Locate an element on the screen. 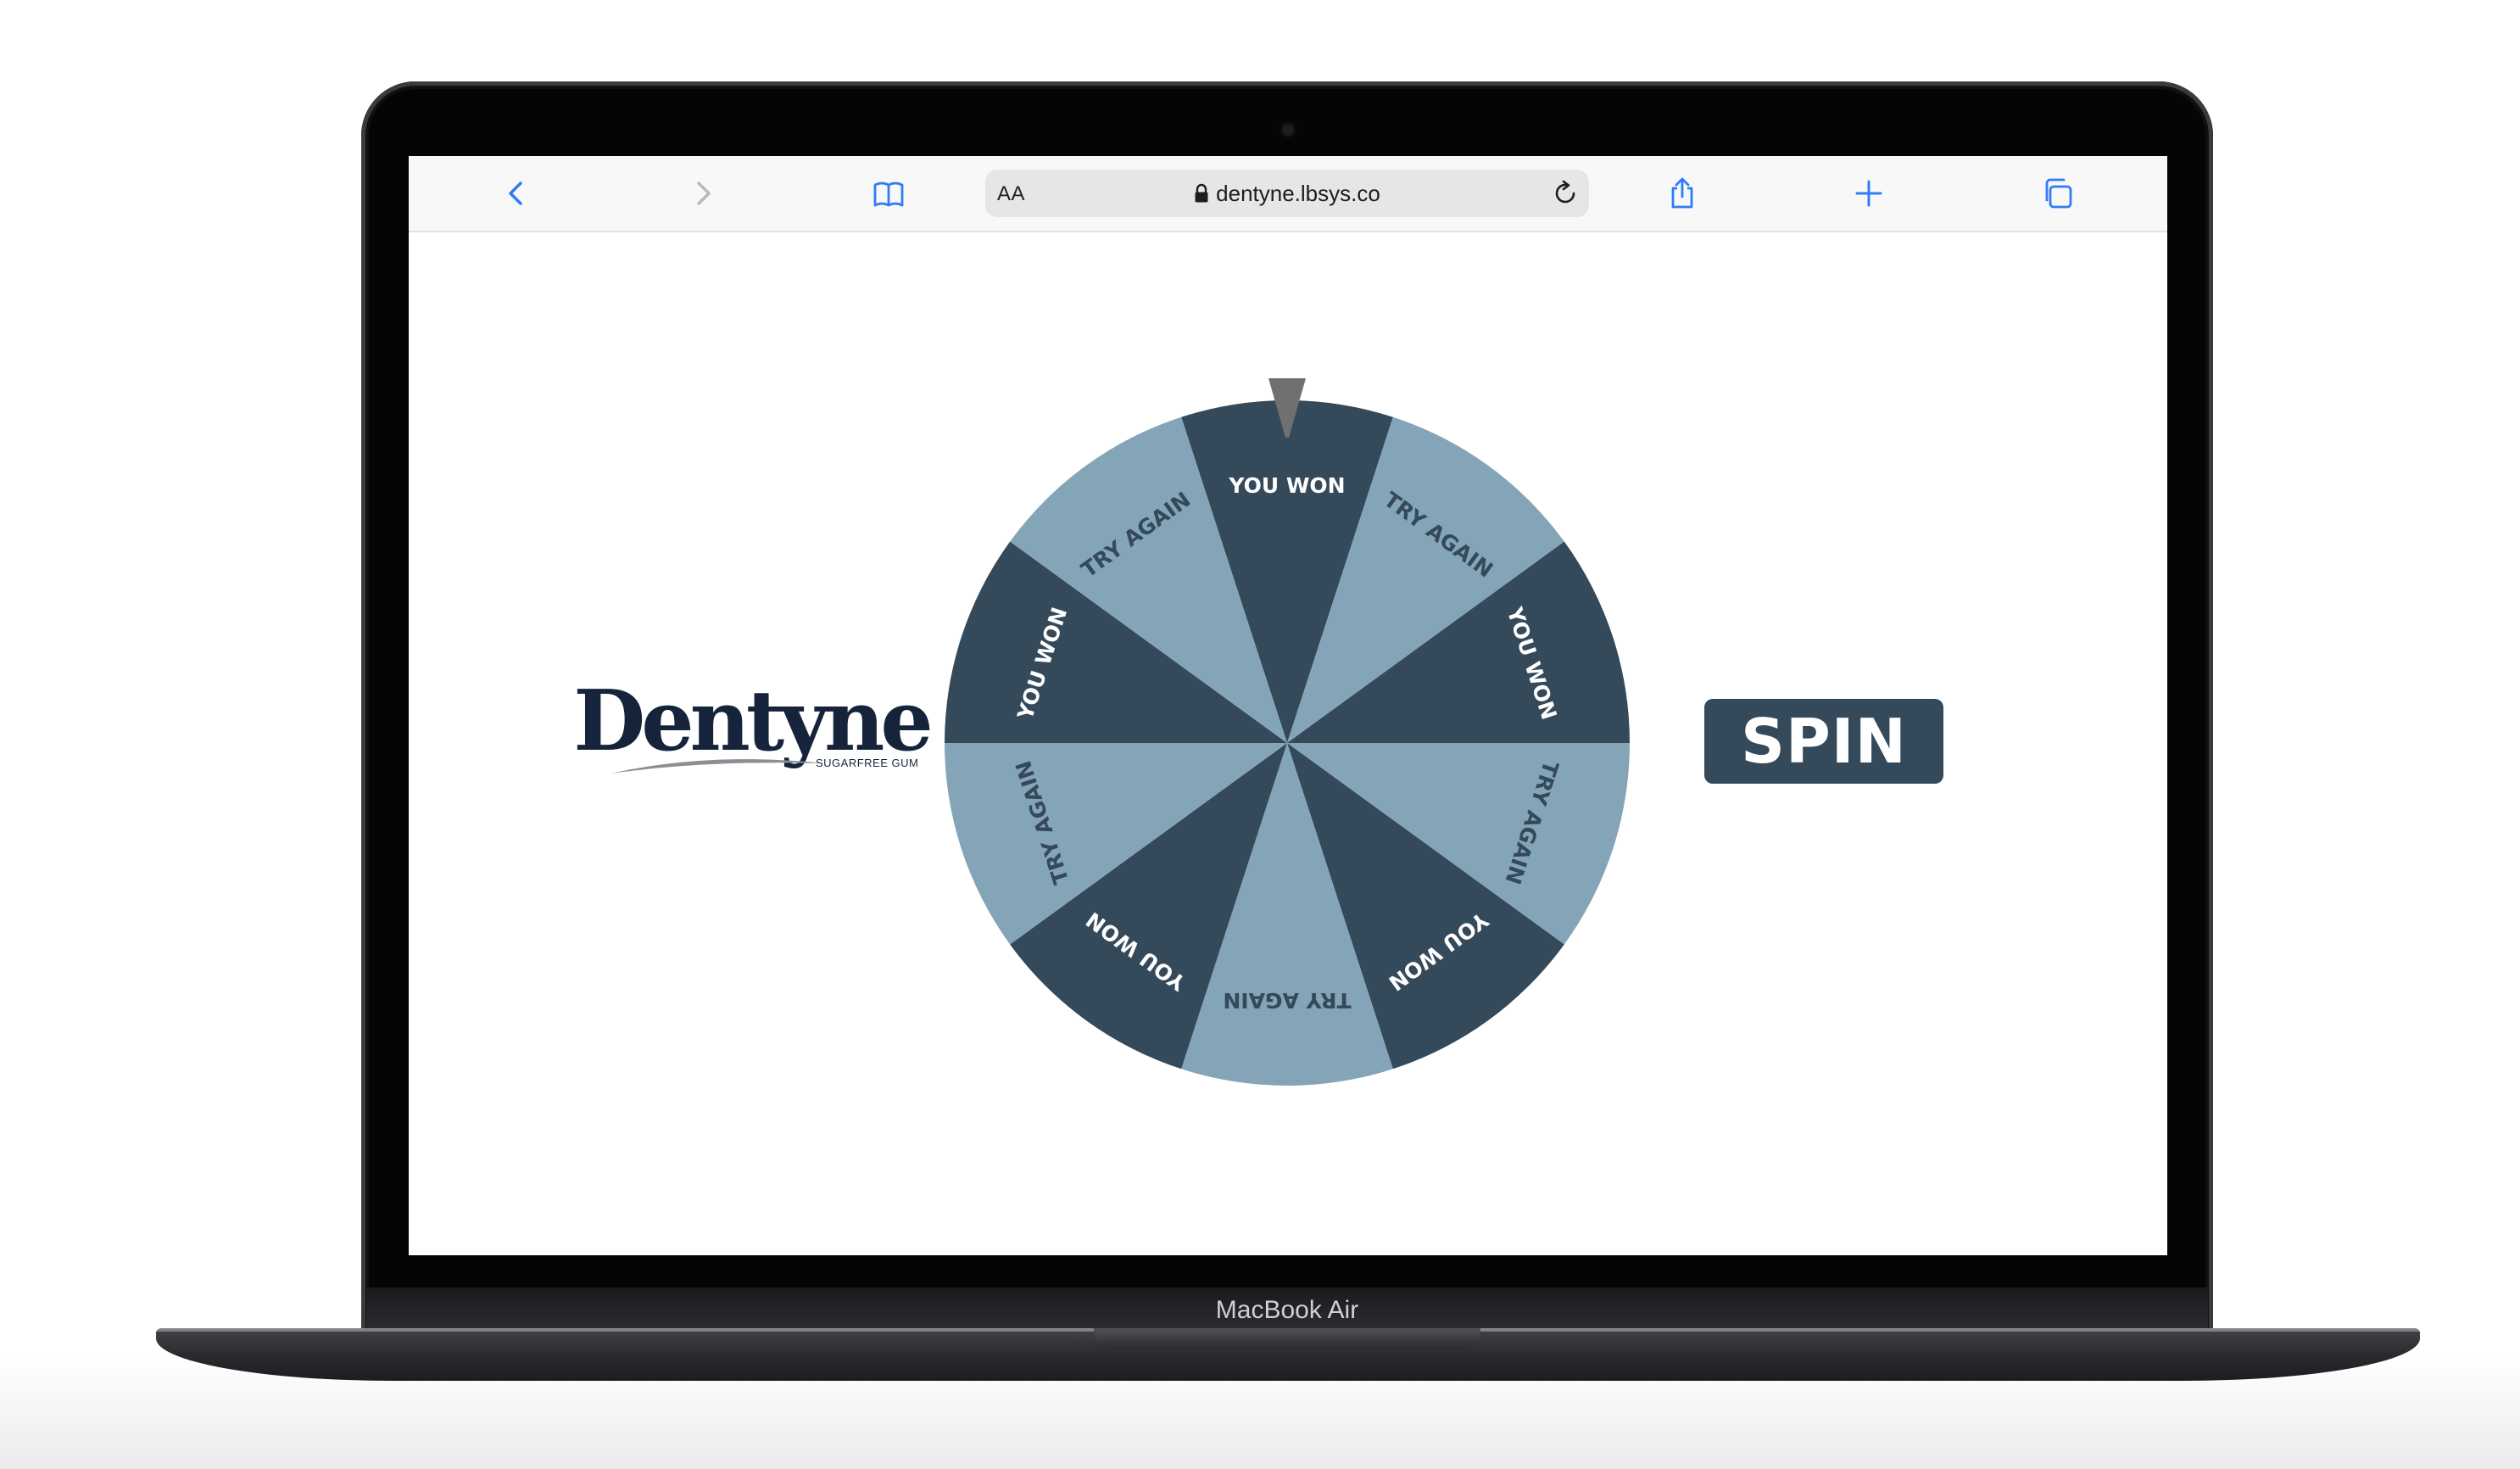  tabs-icon is located at coordinates (2057, 193).